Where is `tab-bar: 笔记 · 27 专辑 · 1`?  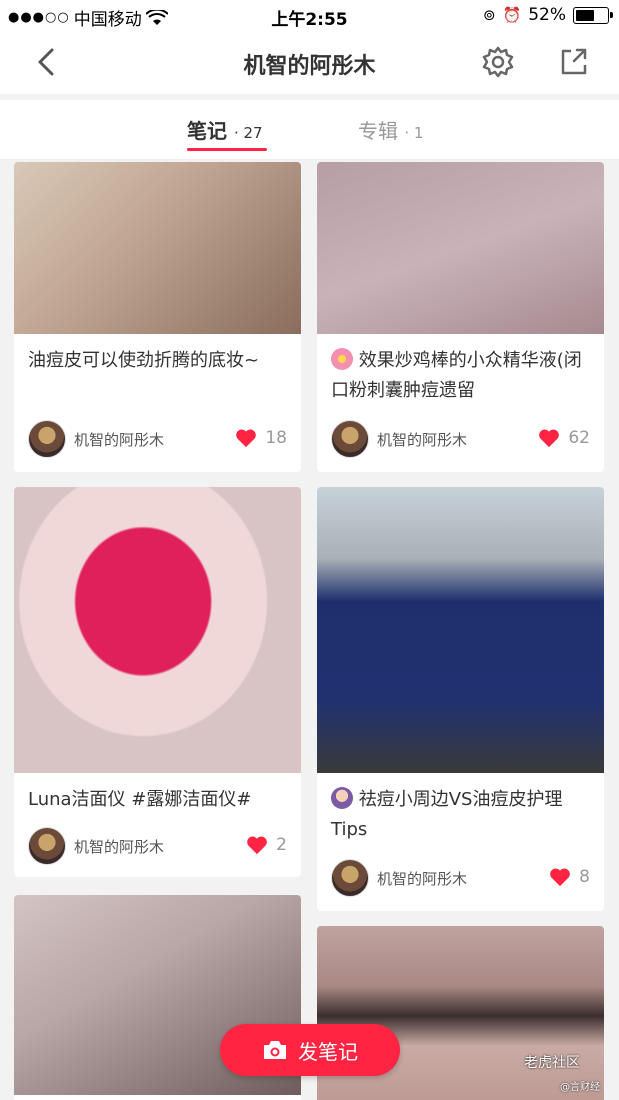
tab-bar: 笔记 · 27 专辑 · 1 is located at coordinates (309, 130).